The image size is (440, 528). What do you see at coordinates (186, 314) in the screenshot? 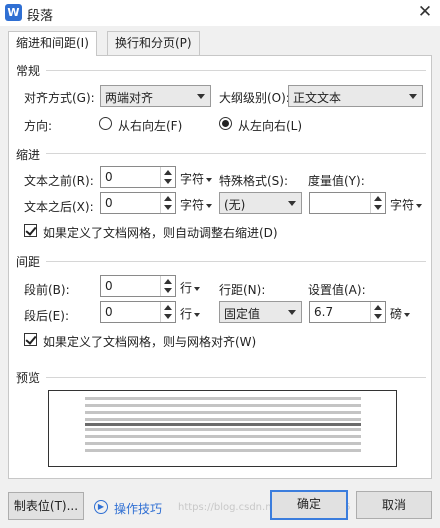
I see `space-after-unit-text: 行` at bounding box center [186, 314].